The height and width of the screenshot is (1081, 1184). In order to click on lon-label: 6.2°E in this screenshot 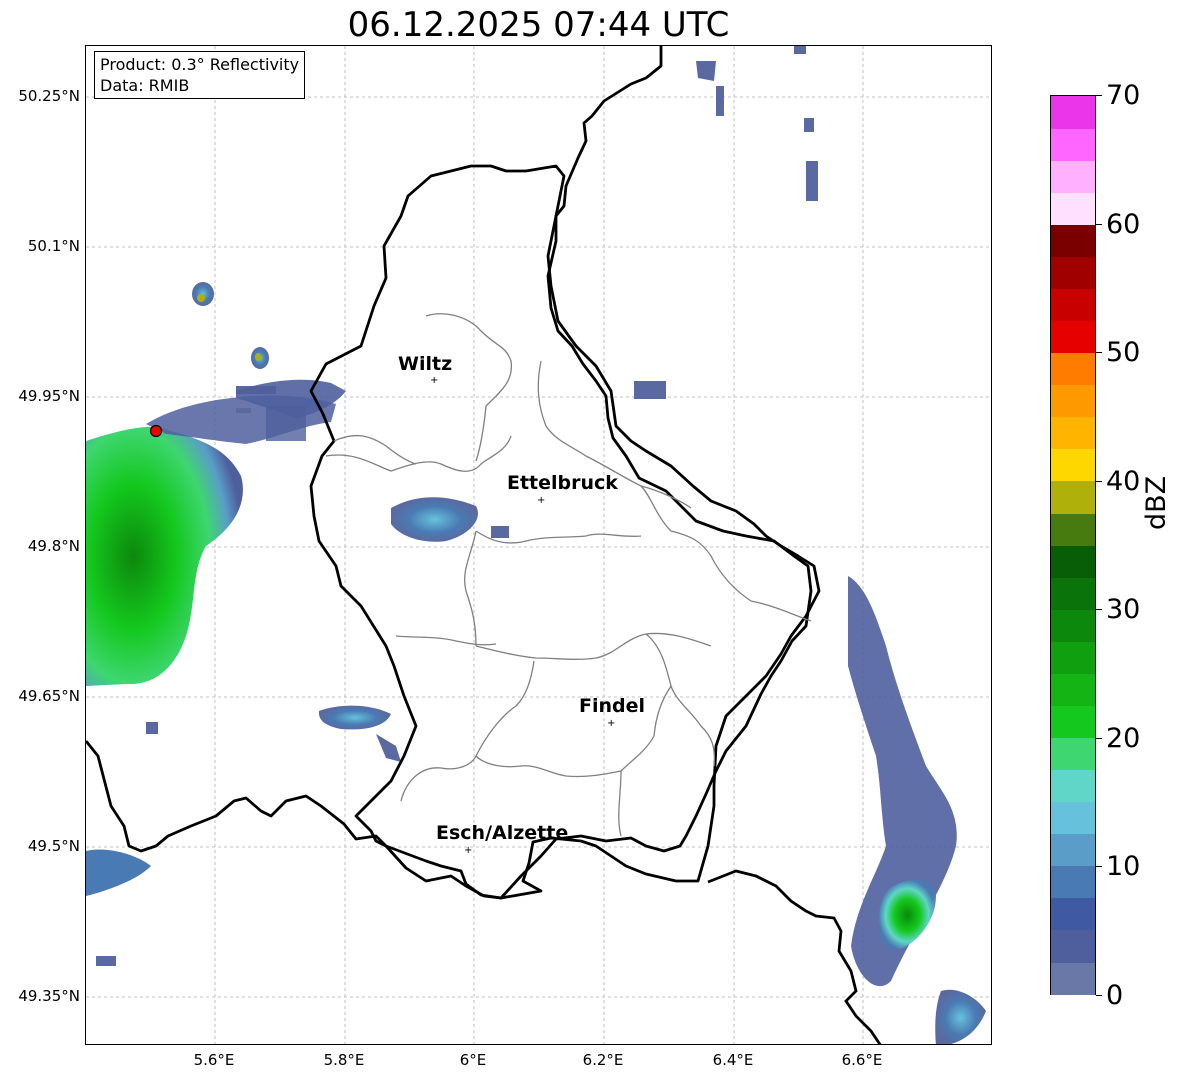, I will do `click(603, 1060)`.